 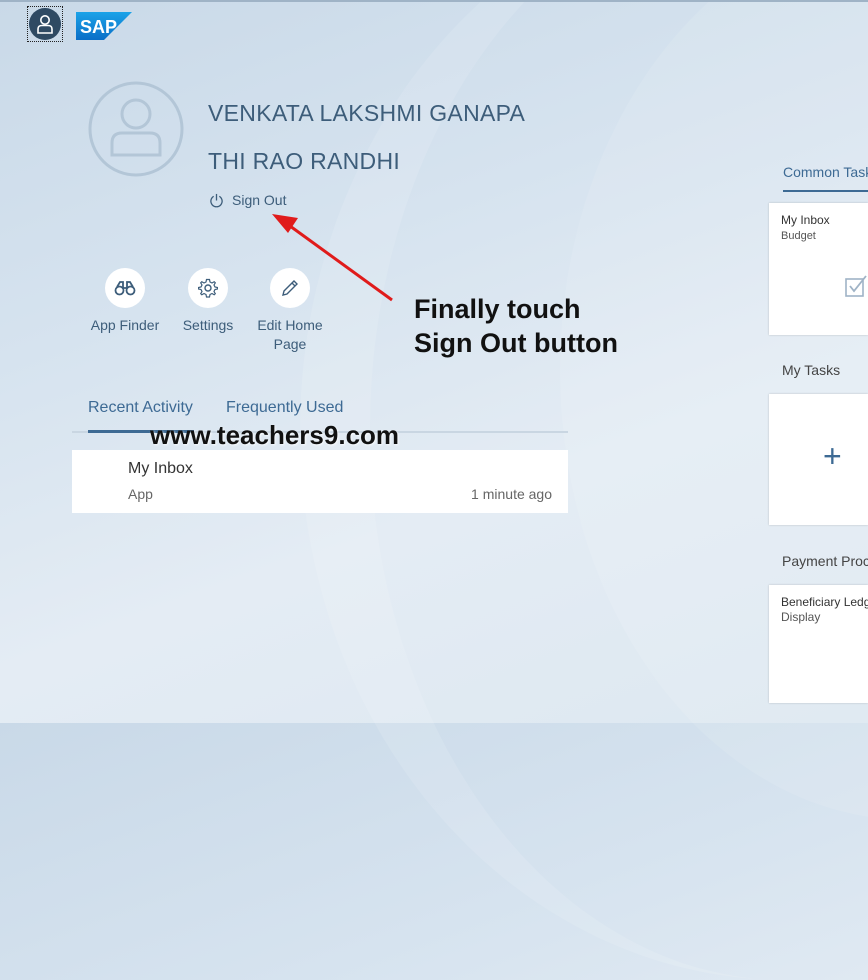 What do you see at coordinates (801, 617) in the screenshot?
I see `tile-subtitle: Display` at bounding box center [801, 617].